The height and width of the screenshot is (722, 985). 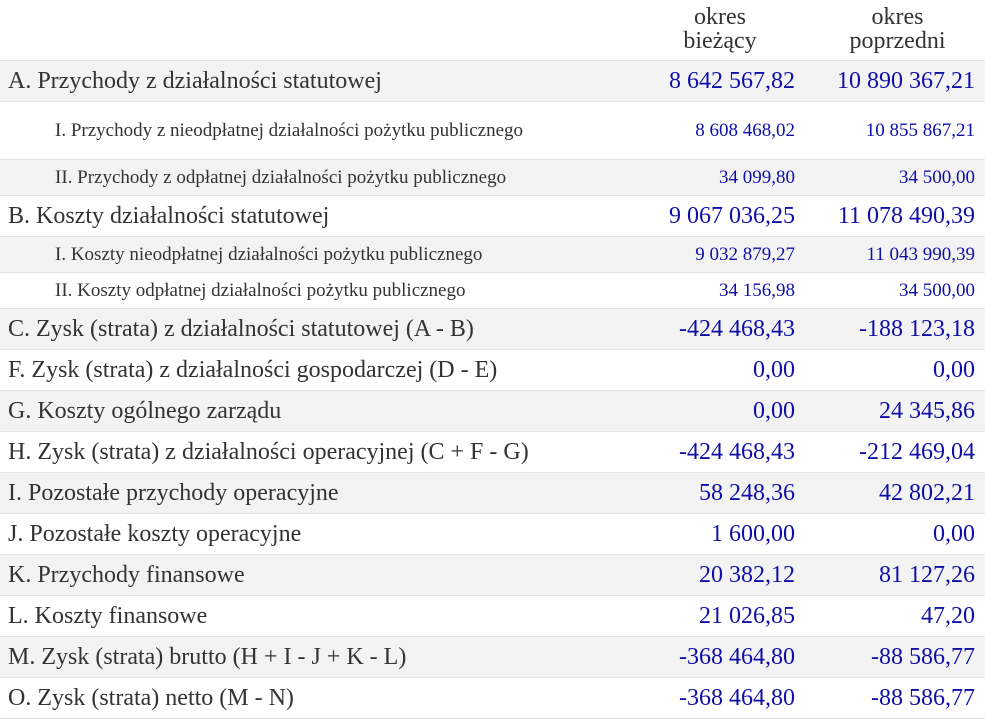 I want to click on row-previous-value: 24 345,86, so click(x=927, y=410).